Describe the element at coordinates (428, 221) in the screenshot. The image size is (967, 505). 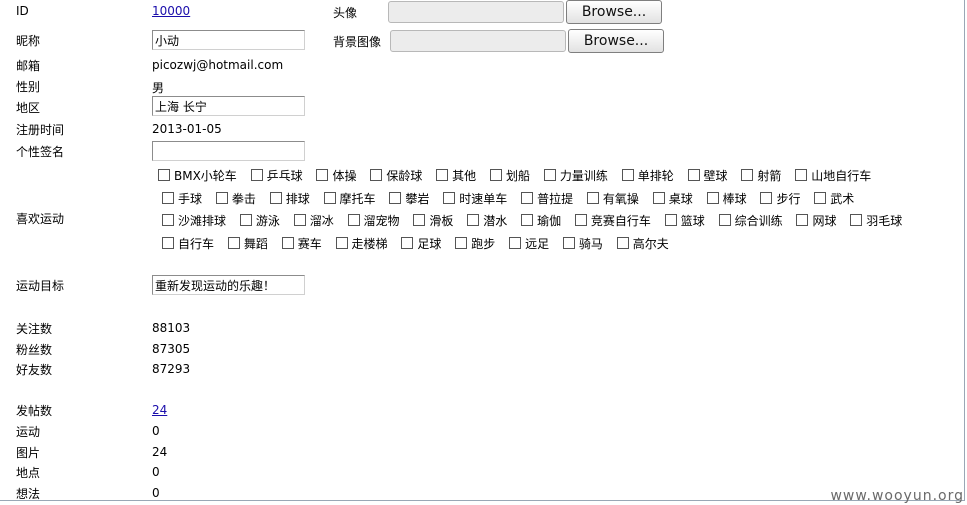
I see `sport-option: 滑板` at that location.